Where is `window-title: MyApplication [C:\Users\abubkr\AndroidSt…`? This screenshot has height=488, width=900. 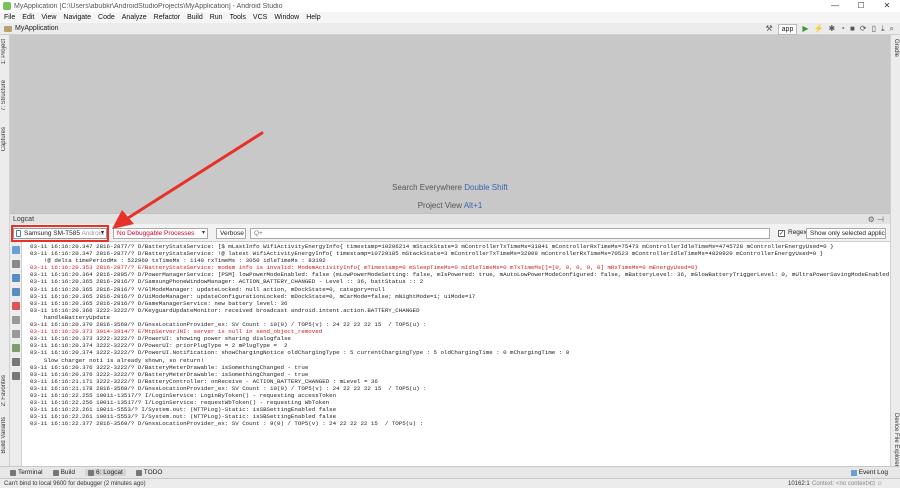
window-title: MyApplication [C:\Users\abubkr\AndroidSt… is located at coordinates (148, 6).